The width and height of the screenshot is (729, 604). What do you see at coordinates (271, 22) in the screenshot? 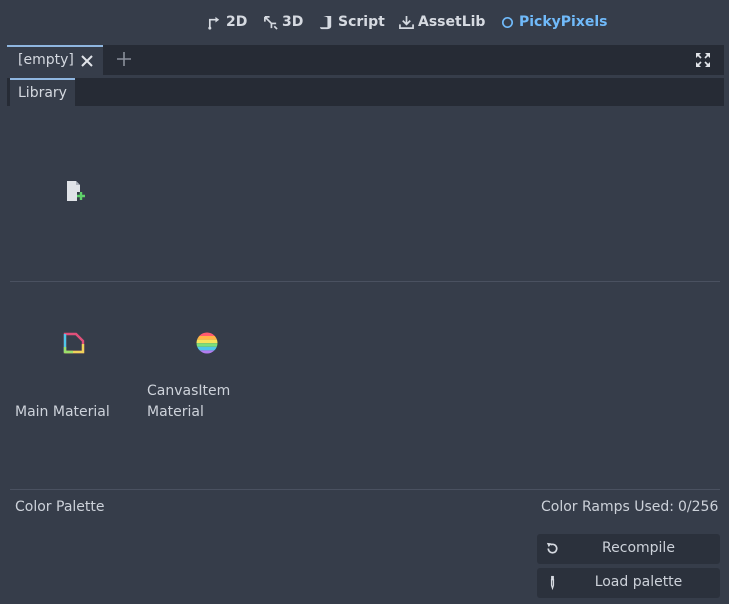
I see `3d-icon` at bounding box center [271, 22].